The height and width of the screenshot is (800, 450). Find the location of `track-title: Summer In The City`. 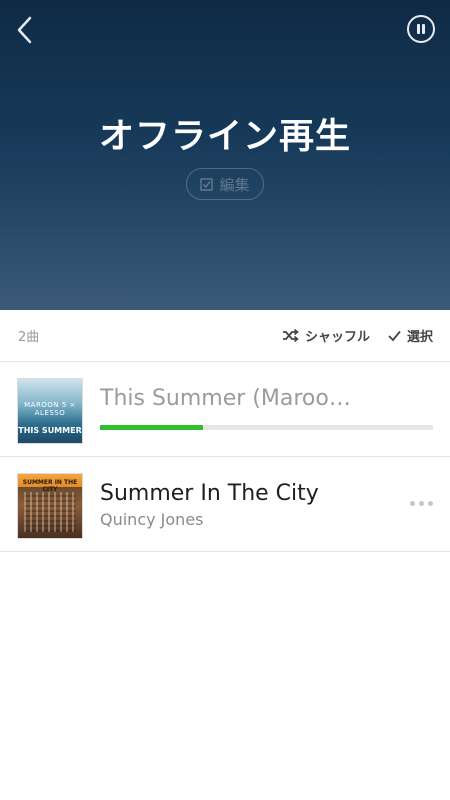

track-title: Summer In The City is located at coordinates (209, 493).